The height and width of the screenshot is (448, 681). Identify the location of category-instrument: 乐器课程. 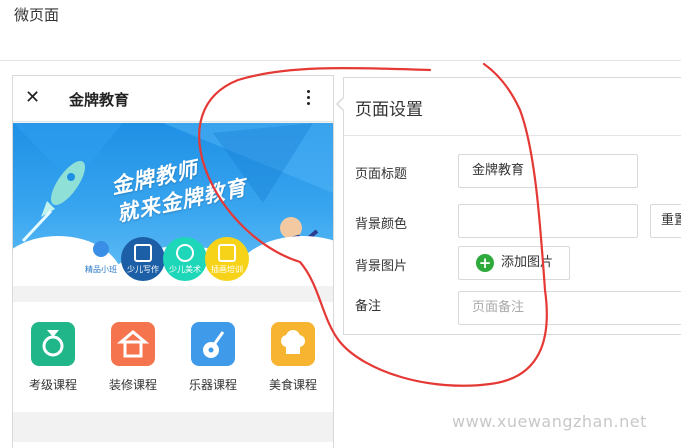
(213, 357).